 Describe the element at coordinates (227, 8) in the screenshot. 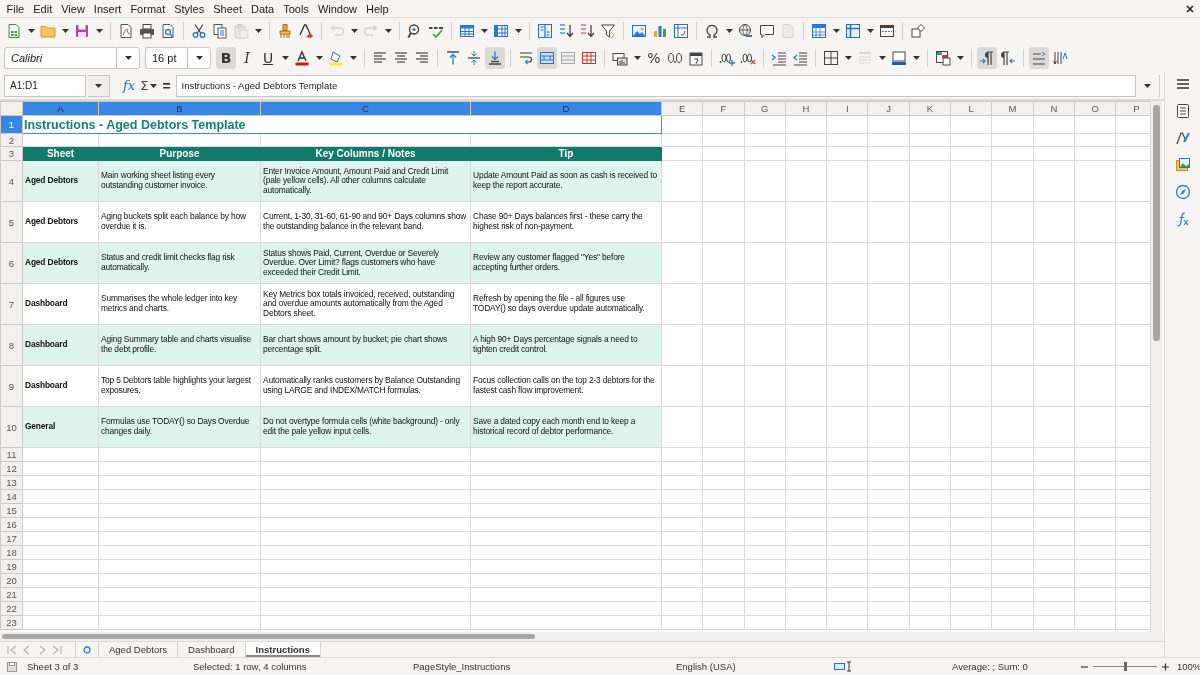

I see `menu-item: Sheet` at that location.